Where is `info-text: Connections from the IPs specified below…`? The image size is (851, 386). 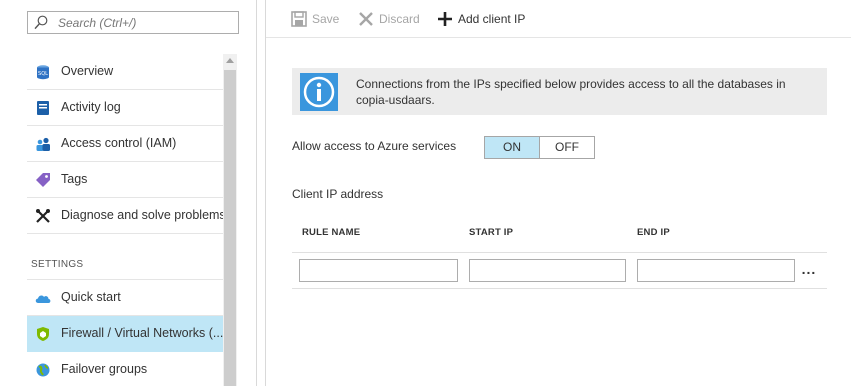 info-text: Connections from the IPs specified below… is located at coordinates (571, 92).